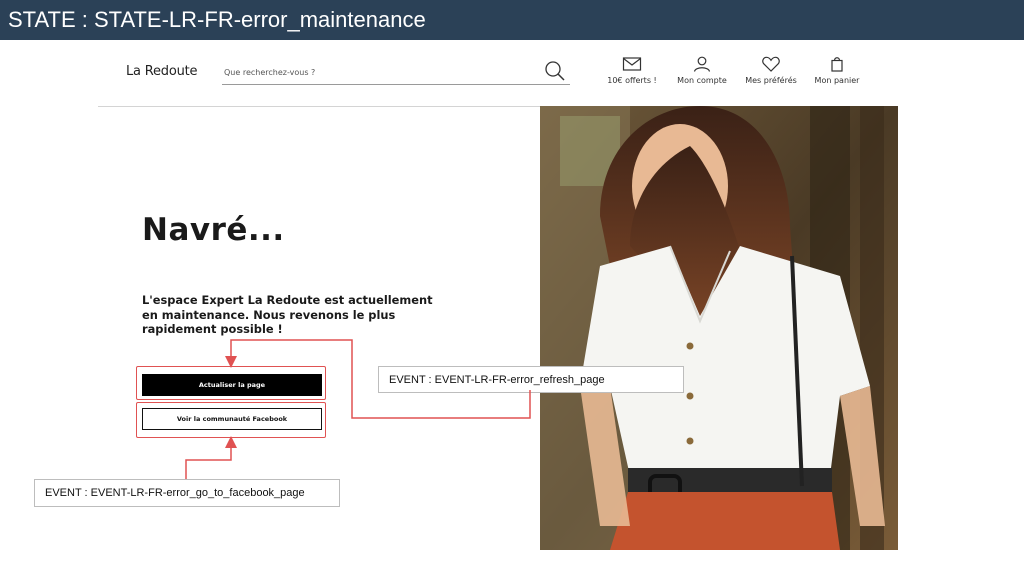 The width and height of the screenshot is (1024, 574). Describe the element at coordinates (231, 420) in the screenshot. I see `facebook-button-highlight` at that location.